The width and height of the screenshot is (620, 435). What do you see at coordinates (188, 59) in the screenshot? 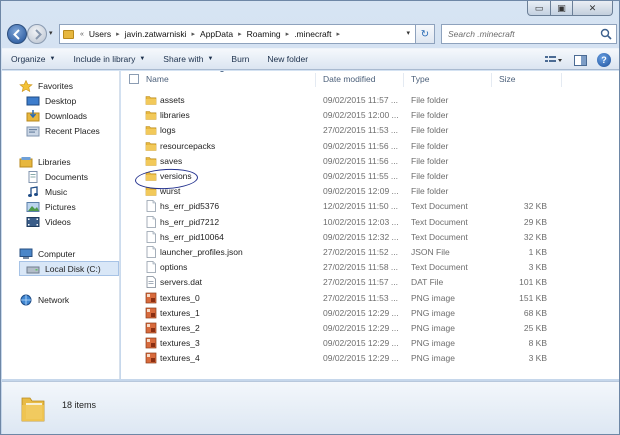
I see `share-with-menu: Share with ▼` at bounding box center [188, 59].